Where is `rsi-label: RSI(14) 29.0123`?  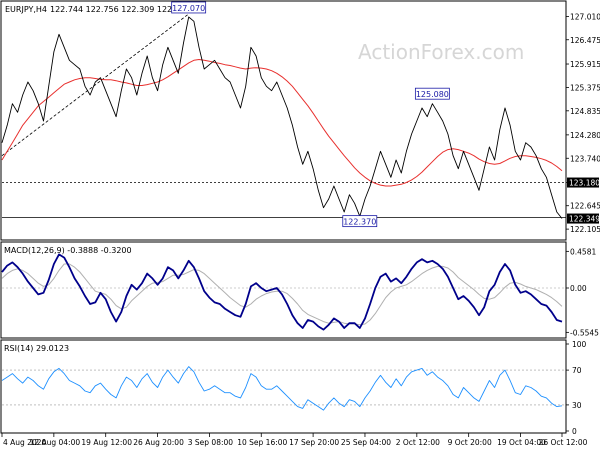
rsi-label: RSI(14) 29.0123 is located at coordinates (36, 348).